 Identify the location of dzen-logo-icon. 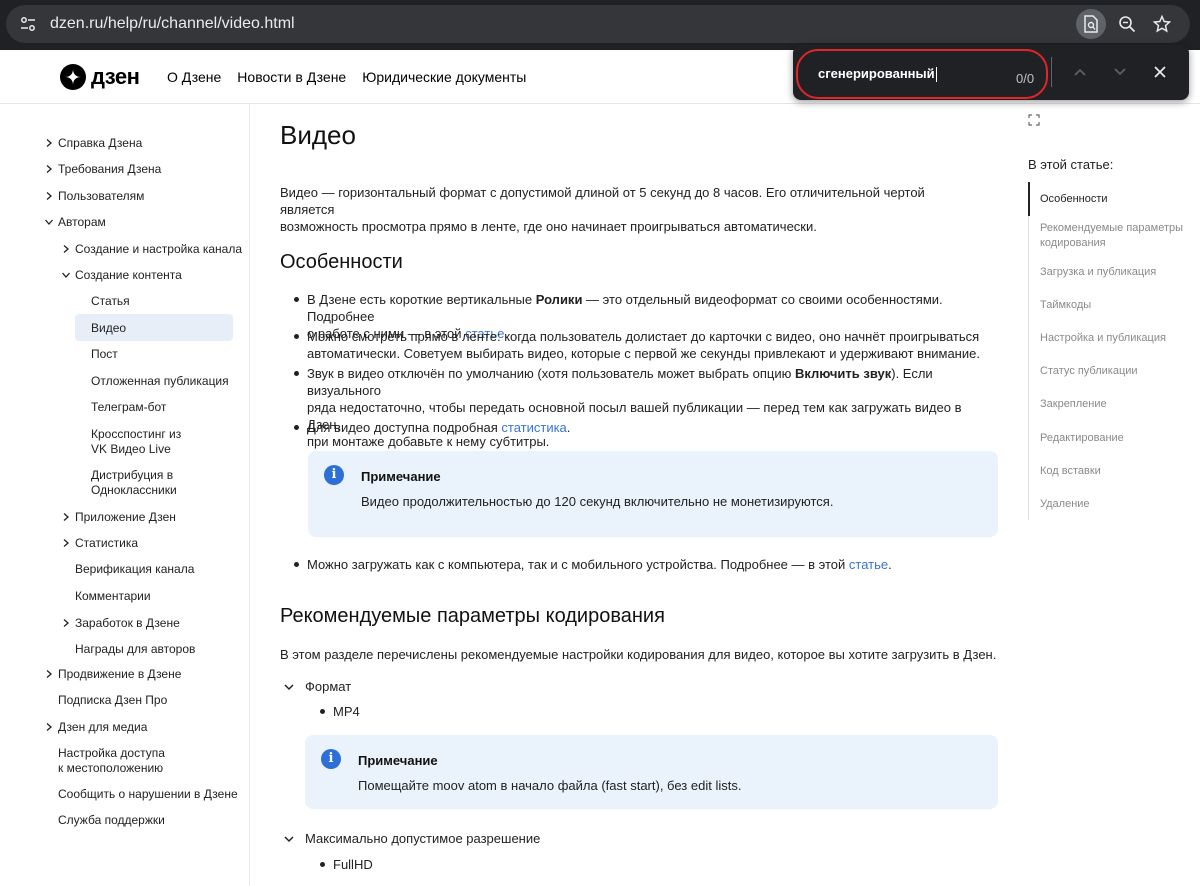
(73, 77).